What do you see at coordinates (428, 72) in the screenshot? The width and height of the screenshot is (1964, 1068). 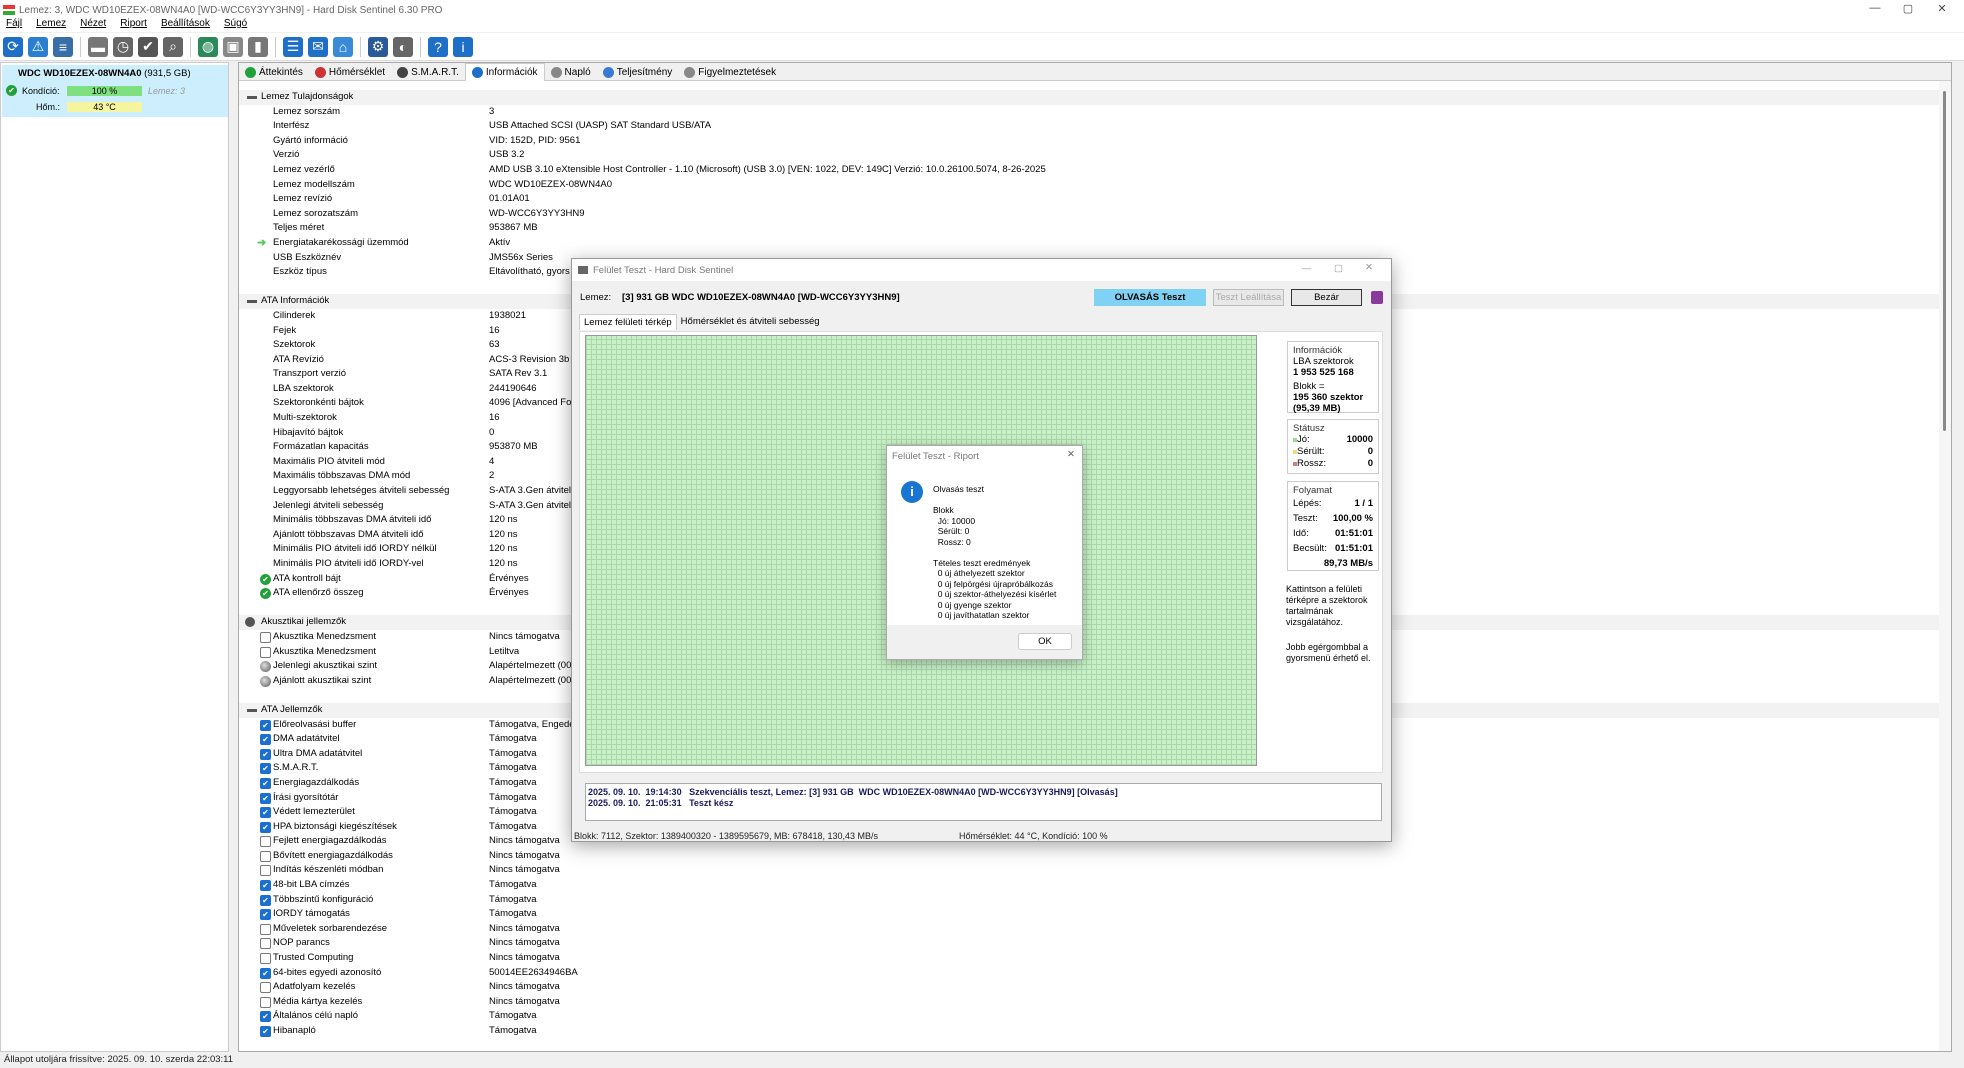 I see `tab-2: S.M.A.R.T.` at bounding box center [428, 72].